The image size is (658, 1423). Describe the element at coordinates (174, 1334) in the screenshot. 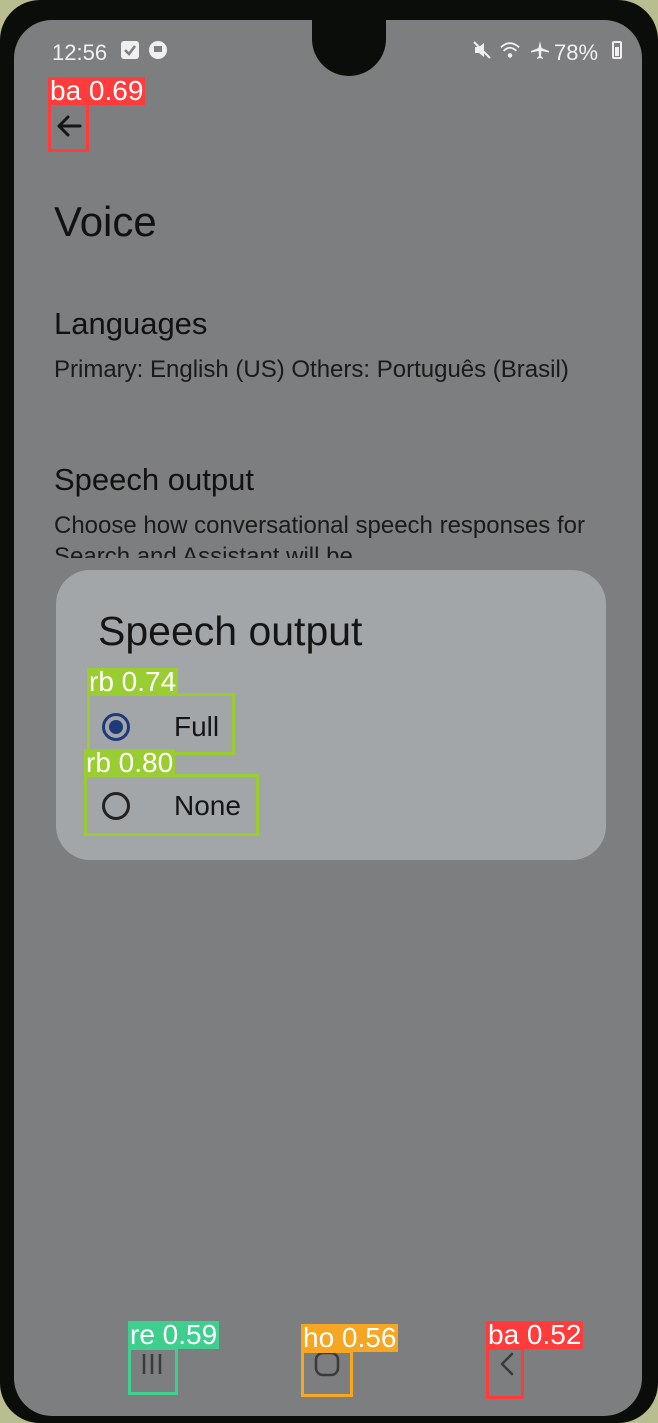

I see `detection-label-recents: re 0.59` at that location.